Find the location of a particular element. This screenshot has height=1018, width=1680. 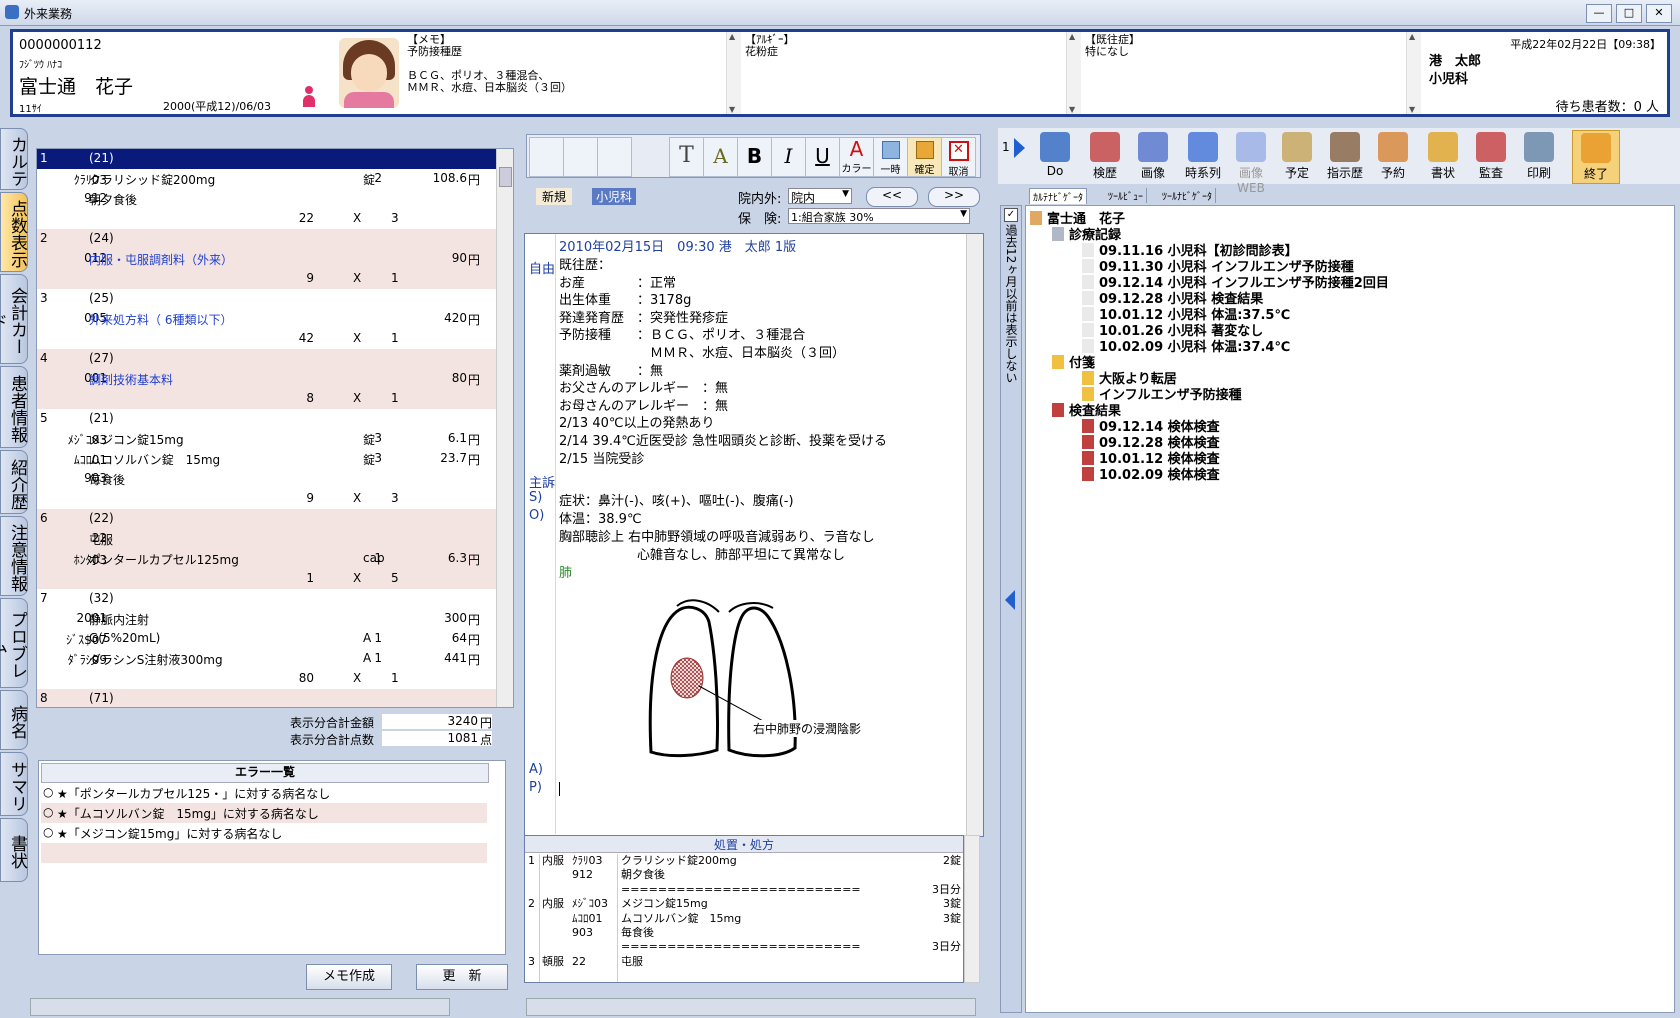

collapse-arrow-icon is located at coordinates (1010, 600).